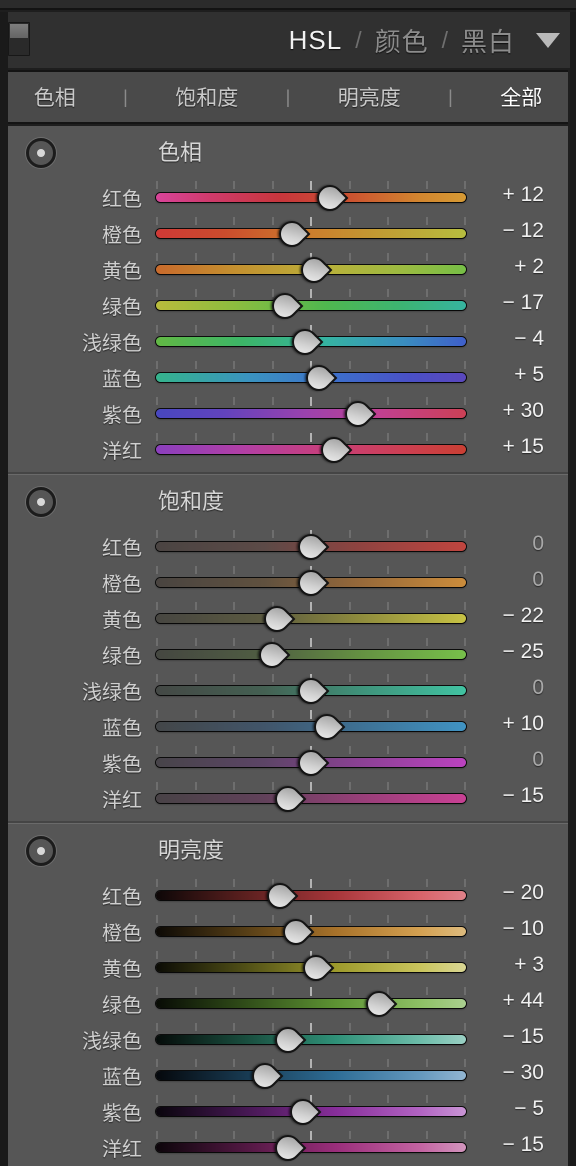  What do you see at coordinates (507, 965) in the screenshot?
I see `slider-value: + 3` at bounding box center [507, 965].